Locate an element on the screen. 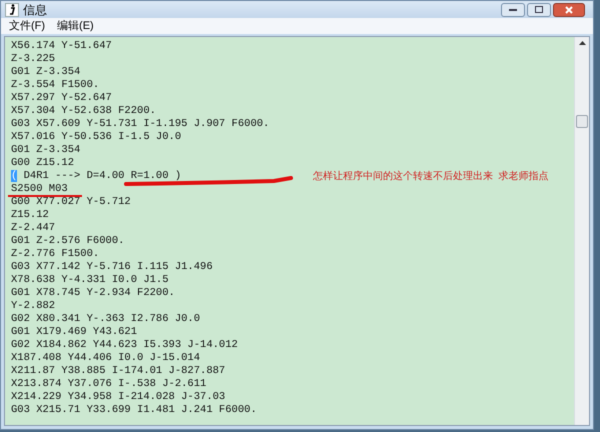 This screenshot has height=432, width=600. code-line: X213.874 Y37.076 I-.538 J-2.611 is located at coordinates (108, 384).